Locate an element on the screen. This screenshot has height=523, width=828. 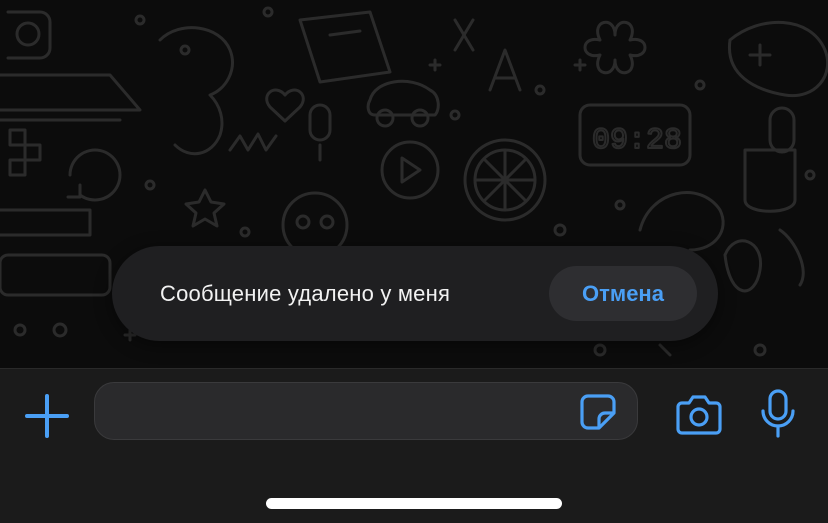
message-field is located at coordinates (366, 411).